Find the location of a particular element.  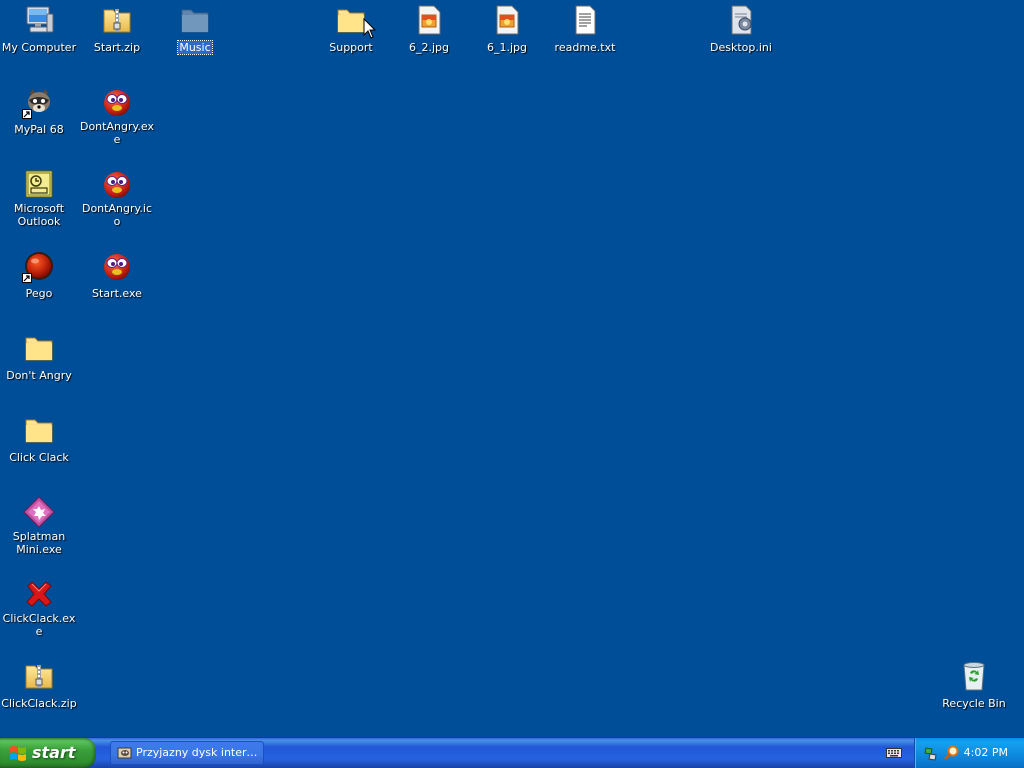

desktop-icon-dontangry-exe: DontAngry.exe is located at coordinates (117, 115).